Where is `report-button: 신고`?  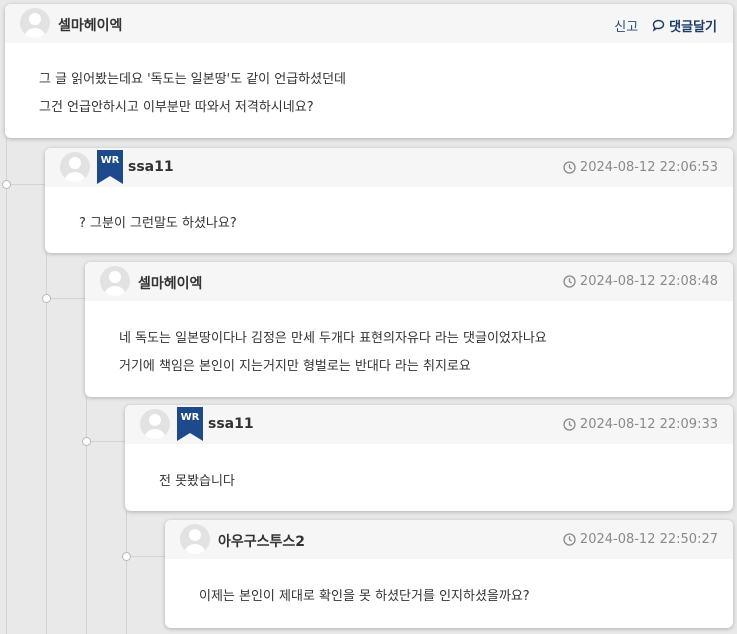 report-button: 신고 is located at coordinates (626, 25).